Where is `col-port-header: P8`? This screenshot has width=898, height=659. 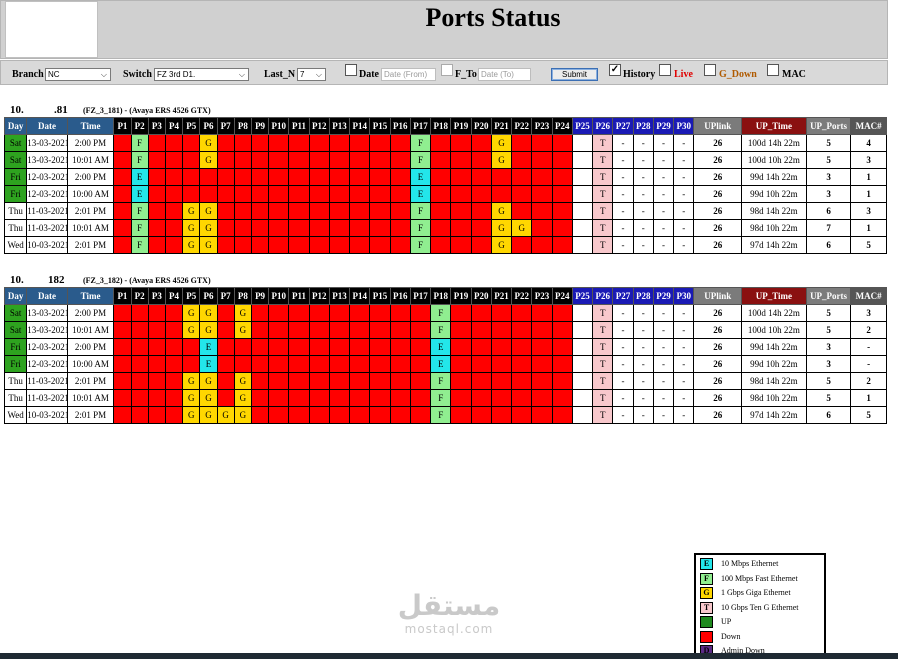 col-port-header: P8 is located at coordinates (242, 126).